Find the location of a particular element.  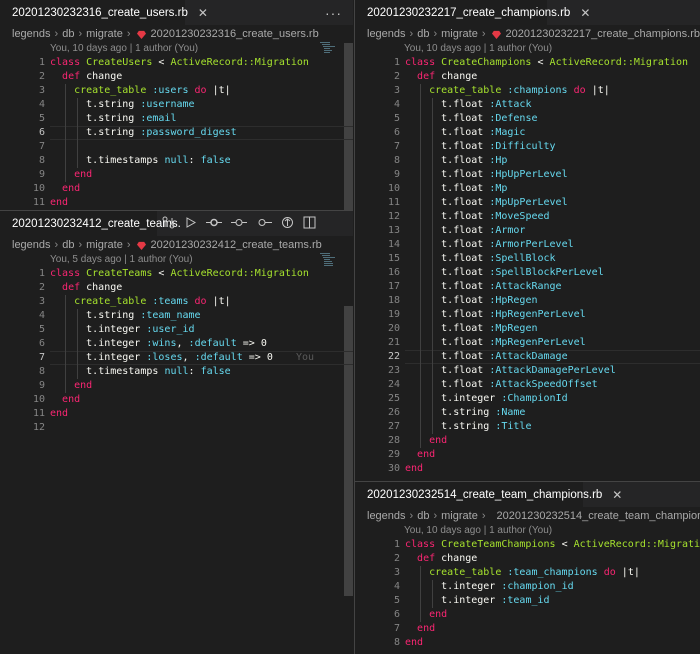

code-line: t.float :Attack is located at coordinates (468, 105).